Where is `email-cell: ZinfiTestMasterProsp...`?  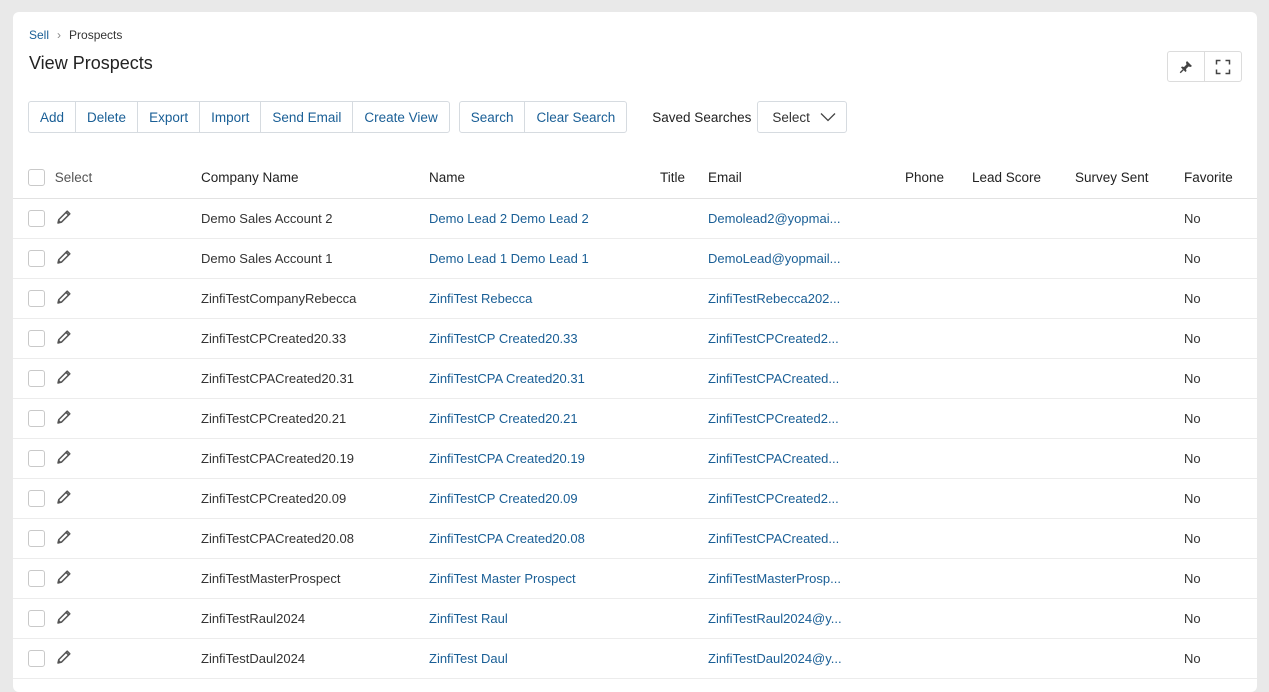
email-cell: ZinfiTestMasterProsp... is located at coordinates (806, 578).